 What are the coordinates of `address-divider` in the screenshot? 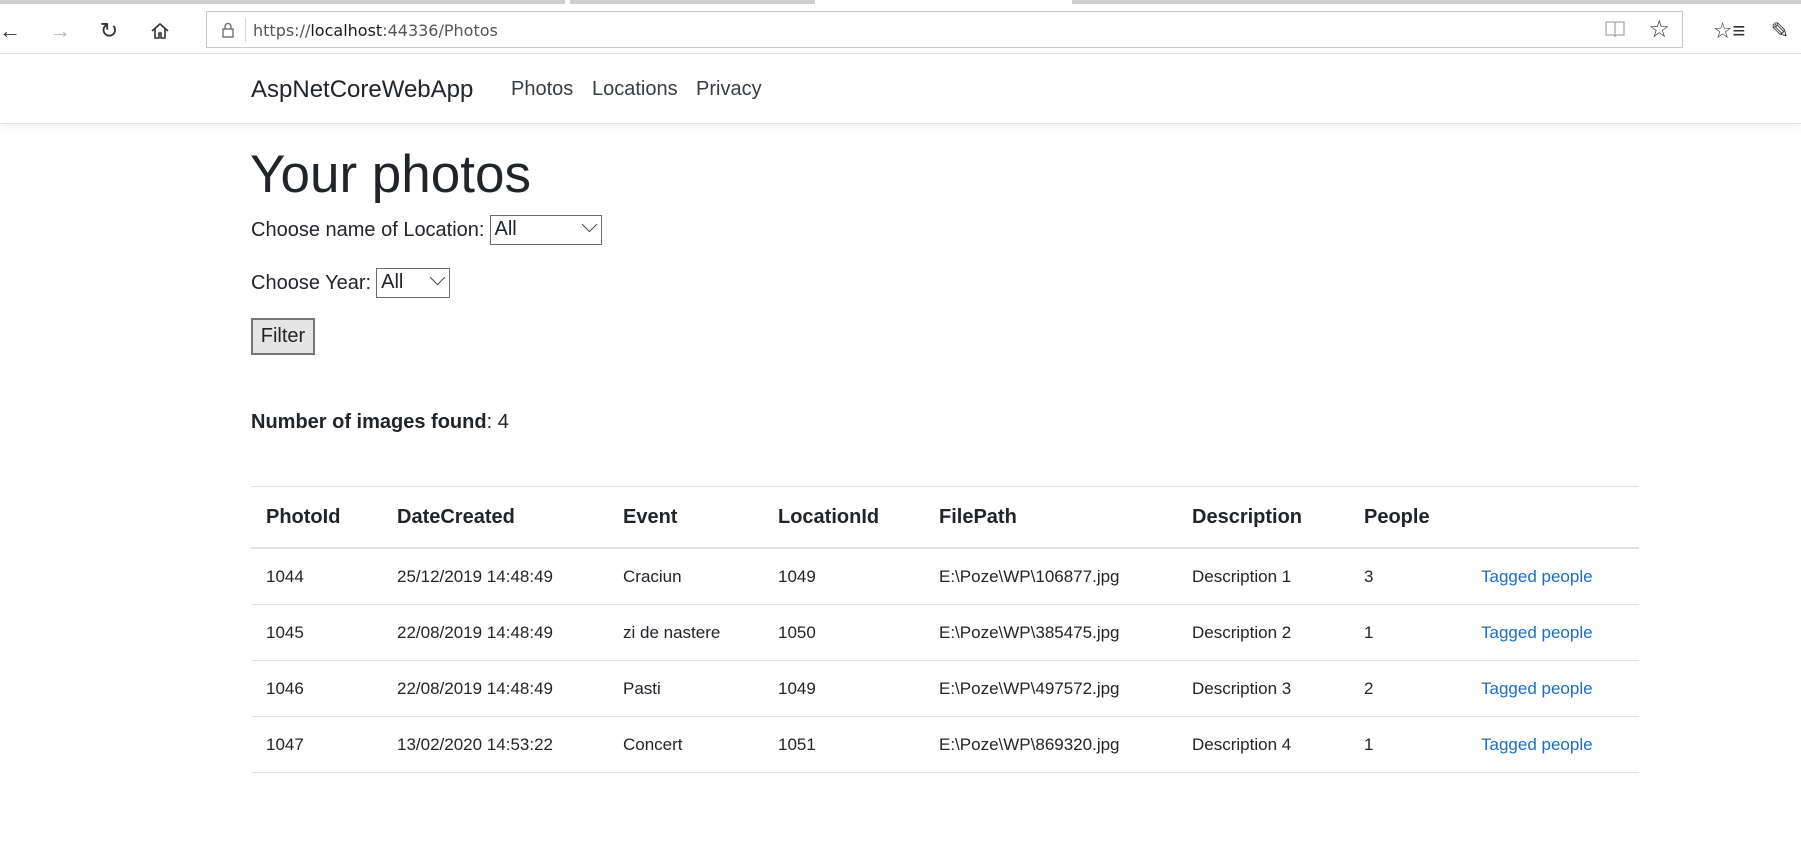 It's located at (245, 30).